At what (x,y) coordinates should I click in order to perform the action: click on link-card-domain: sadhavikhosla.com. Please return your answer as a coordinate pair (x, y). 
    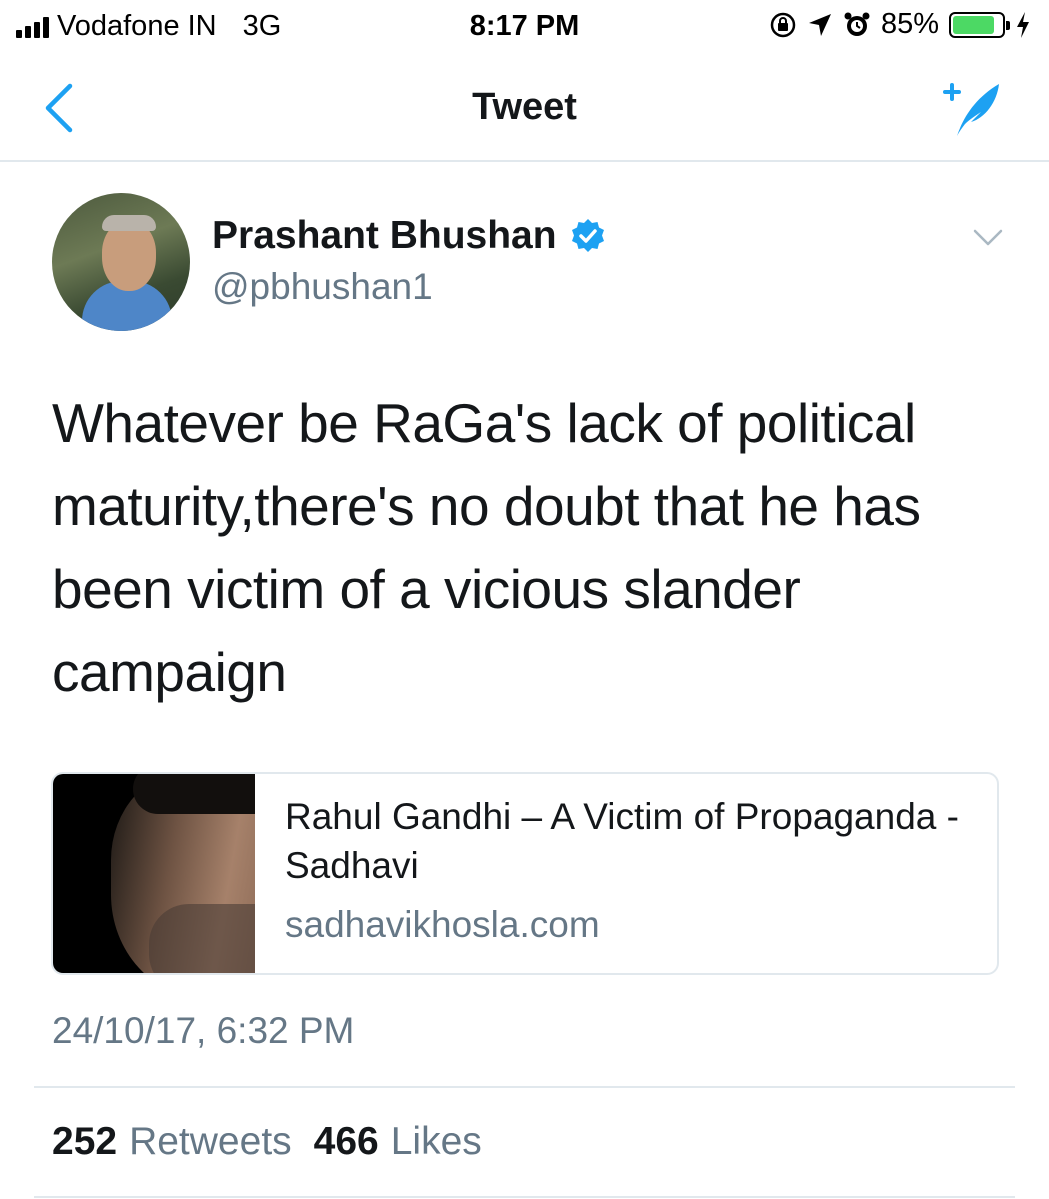
    Looking at the image, I should click on (442, 924).